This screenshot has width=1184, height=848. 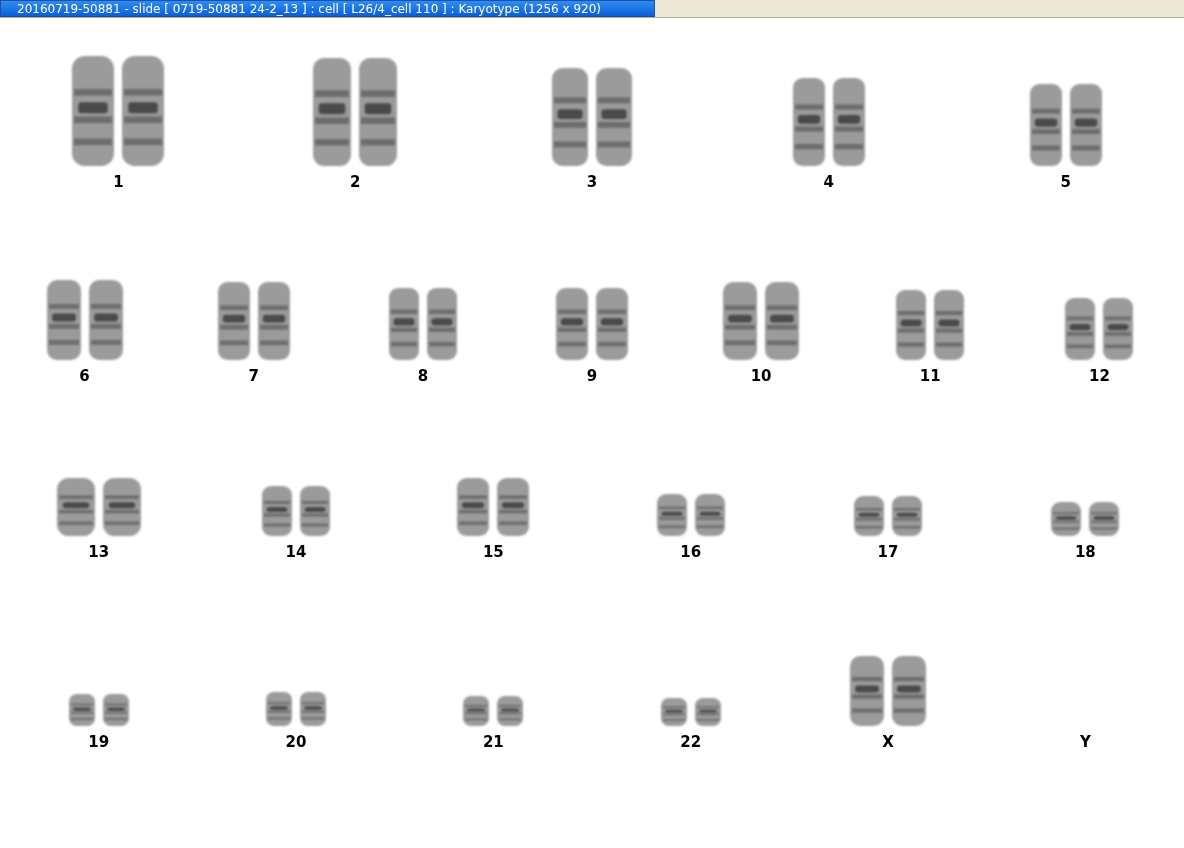 What do you see at coordinates (296, 552) in the screenshot?
I see `chromosome-number: 14` at bounding box center [296, 552].